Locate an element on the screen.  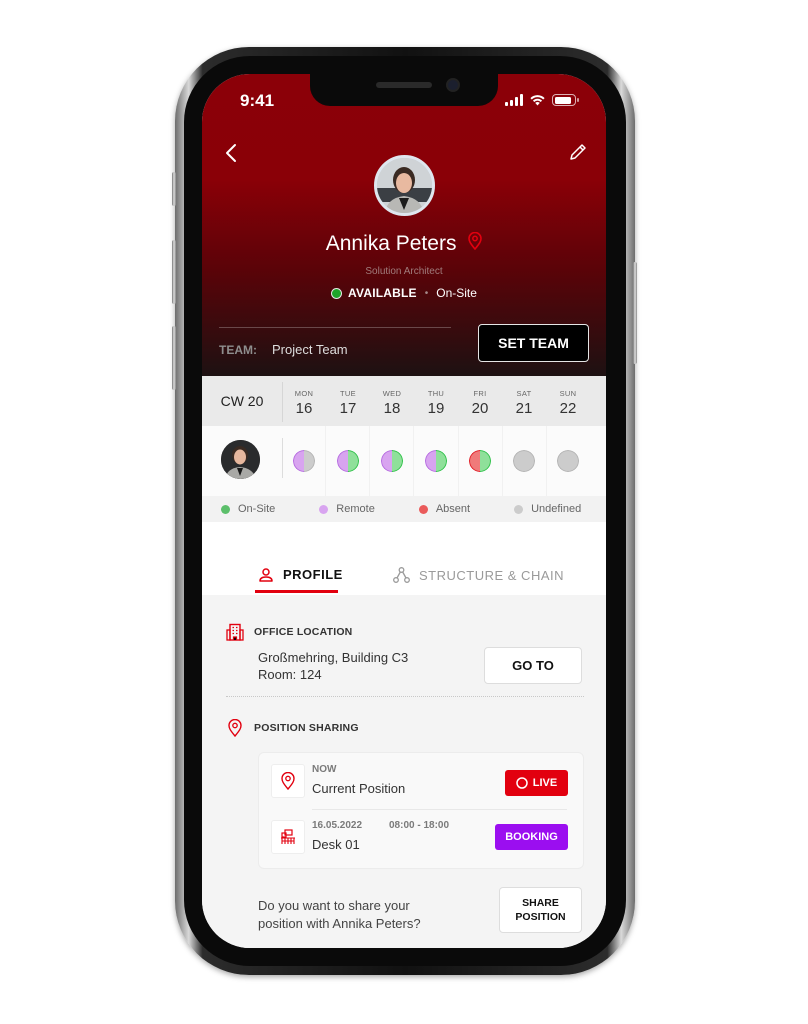
day-header-sun: SUN 22 is located at coordinates (568, 401).